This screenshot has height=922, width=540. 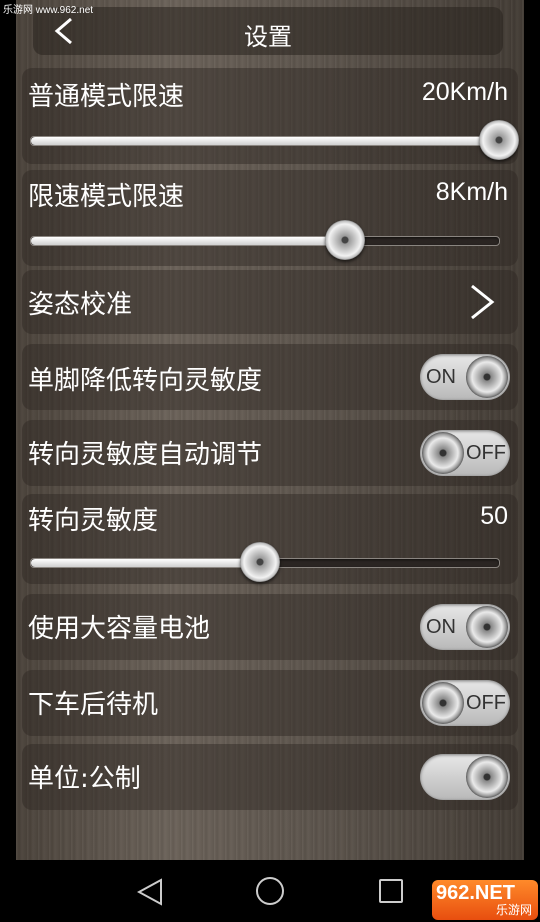 What do you see at coordinates (270, 627) in the screenshot?
I see `big-battery-row: 使用大容量电池 ON` at bounding box center [270, 627].